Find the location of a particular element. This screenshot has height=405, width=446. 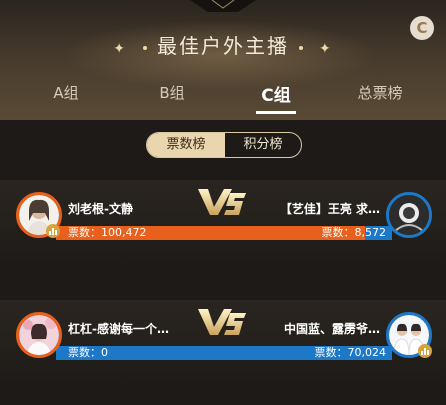

title-dot-left is located at coordinates (145, 47).